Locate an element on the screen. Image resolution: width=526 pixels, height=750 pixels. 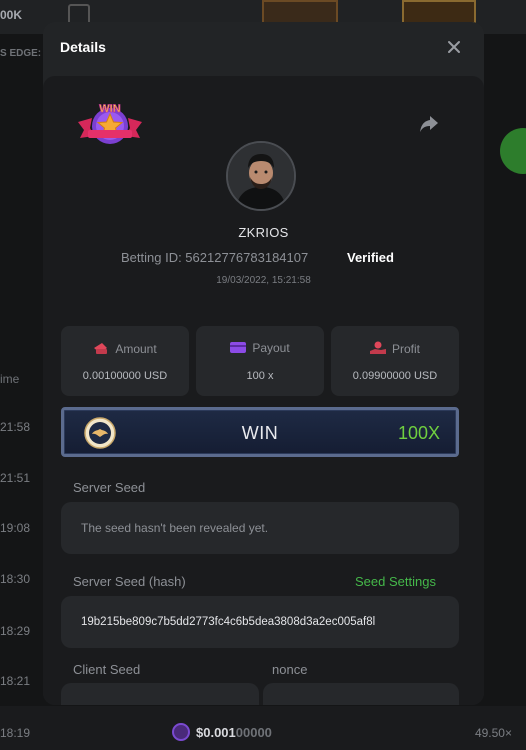
modal-title: Details is located at coordinates (83, 47).